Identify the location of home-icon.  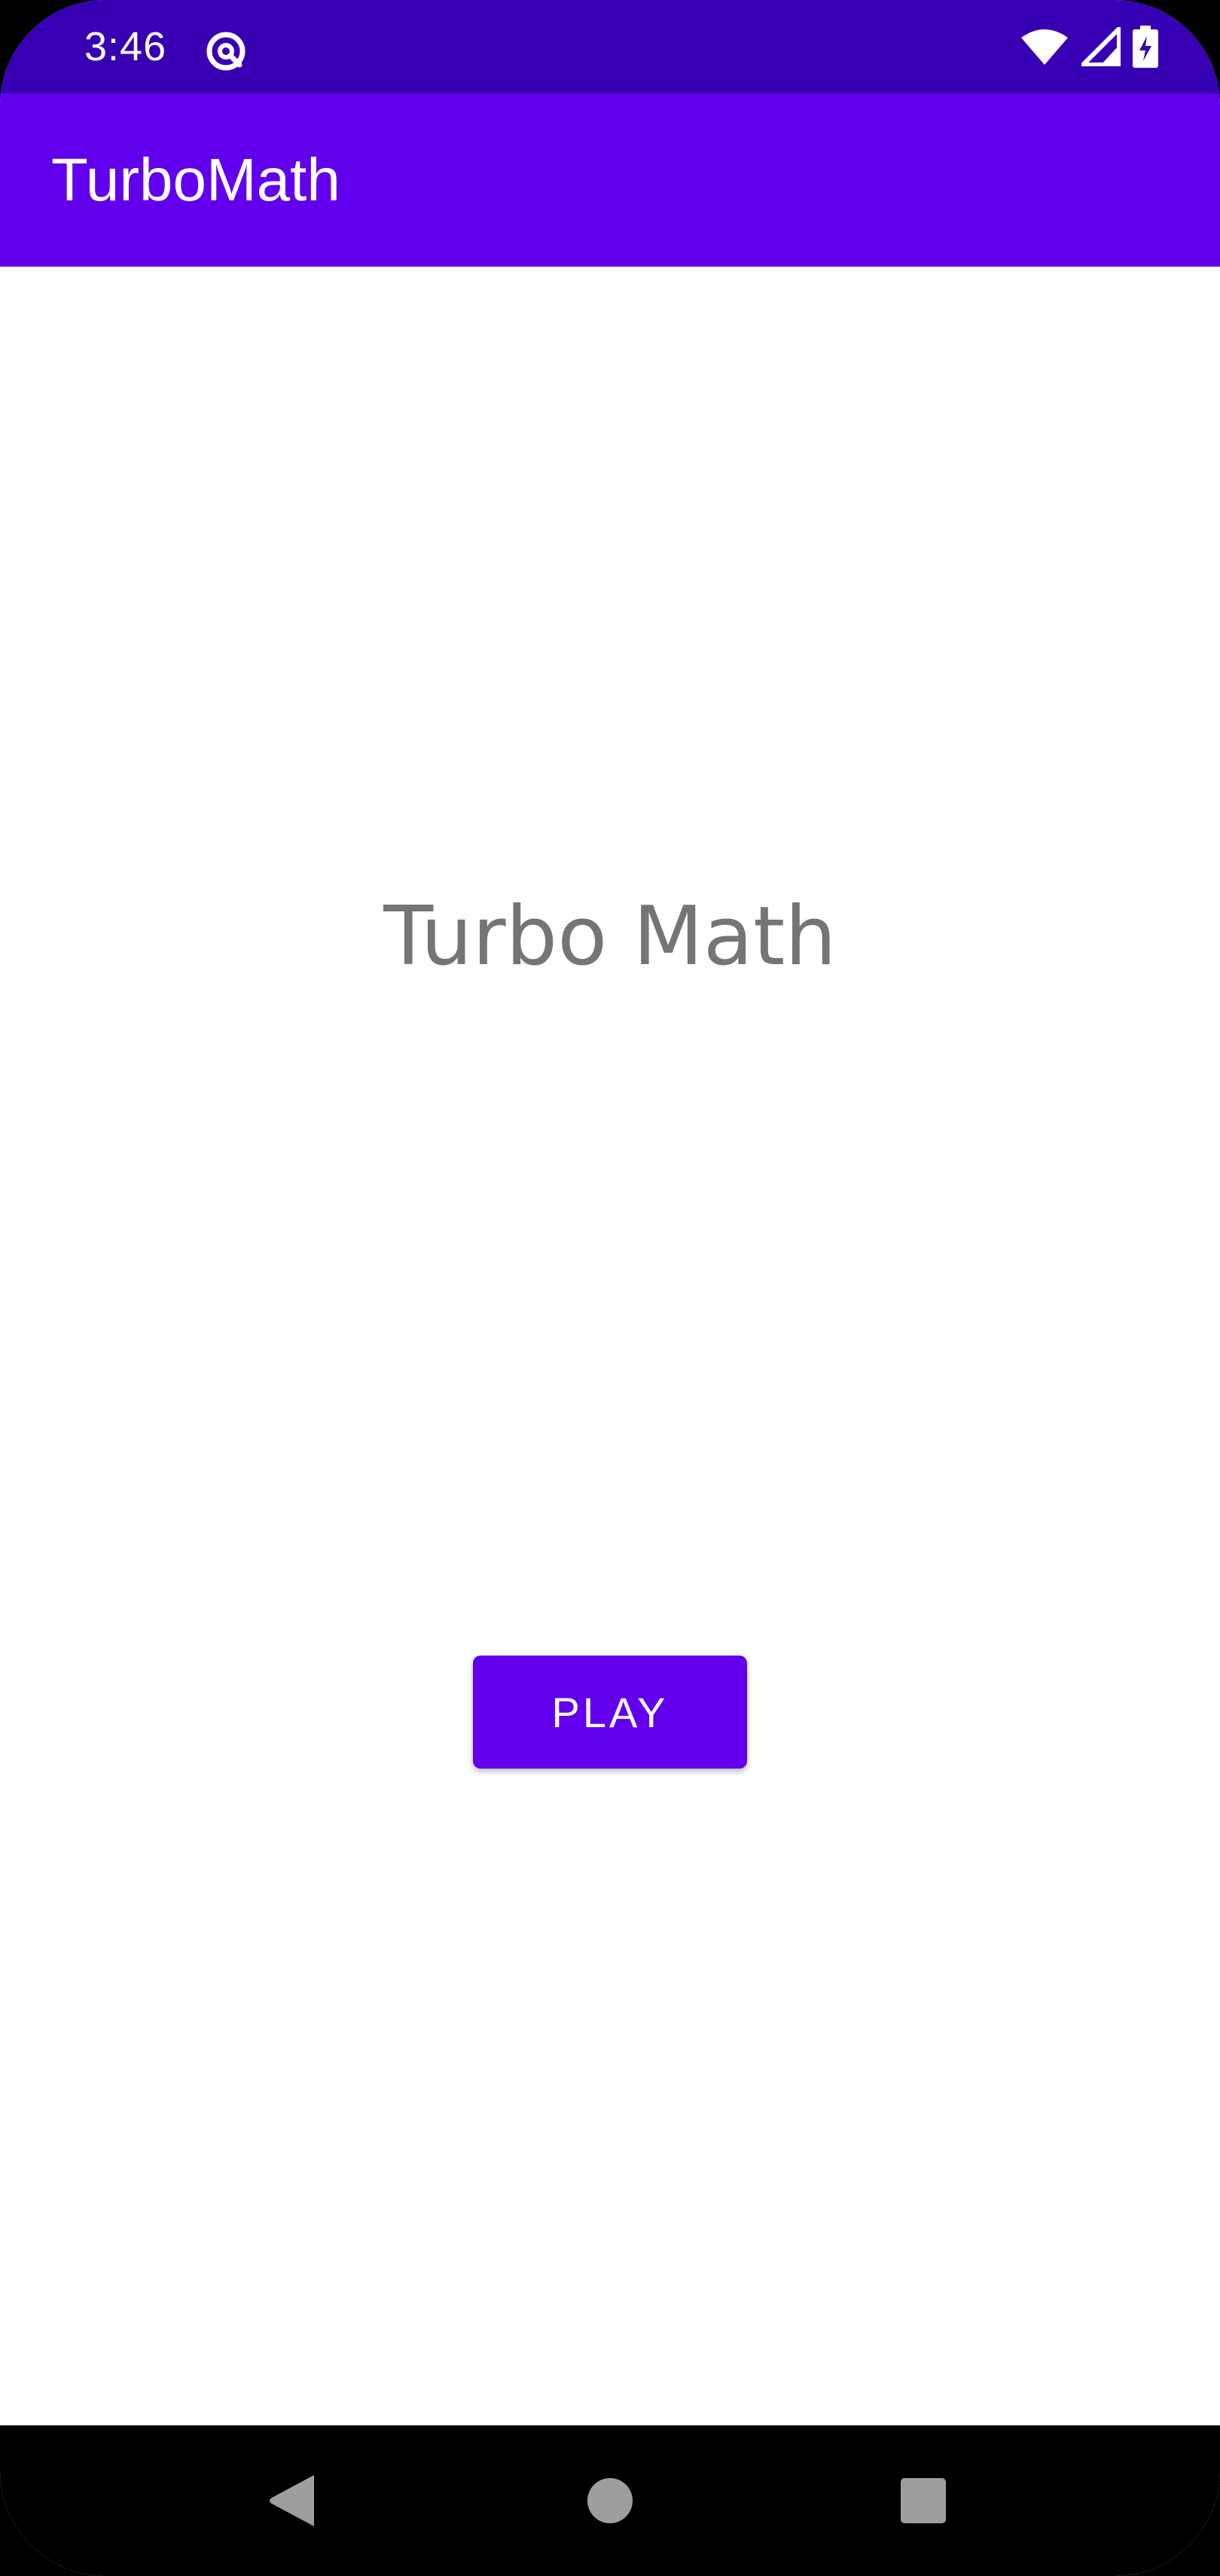
(610, 2501).